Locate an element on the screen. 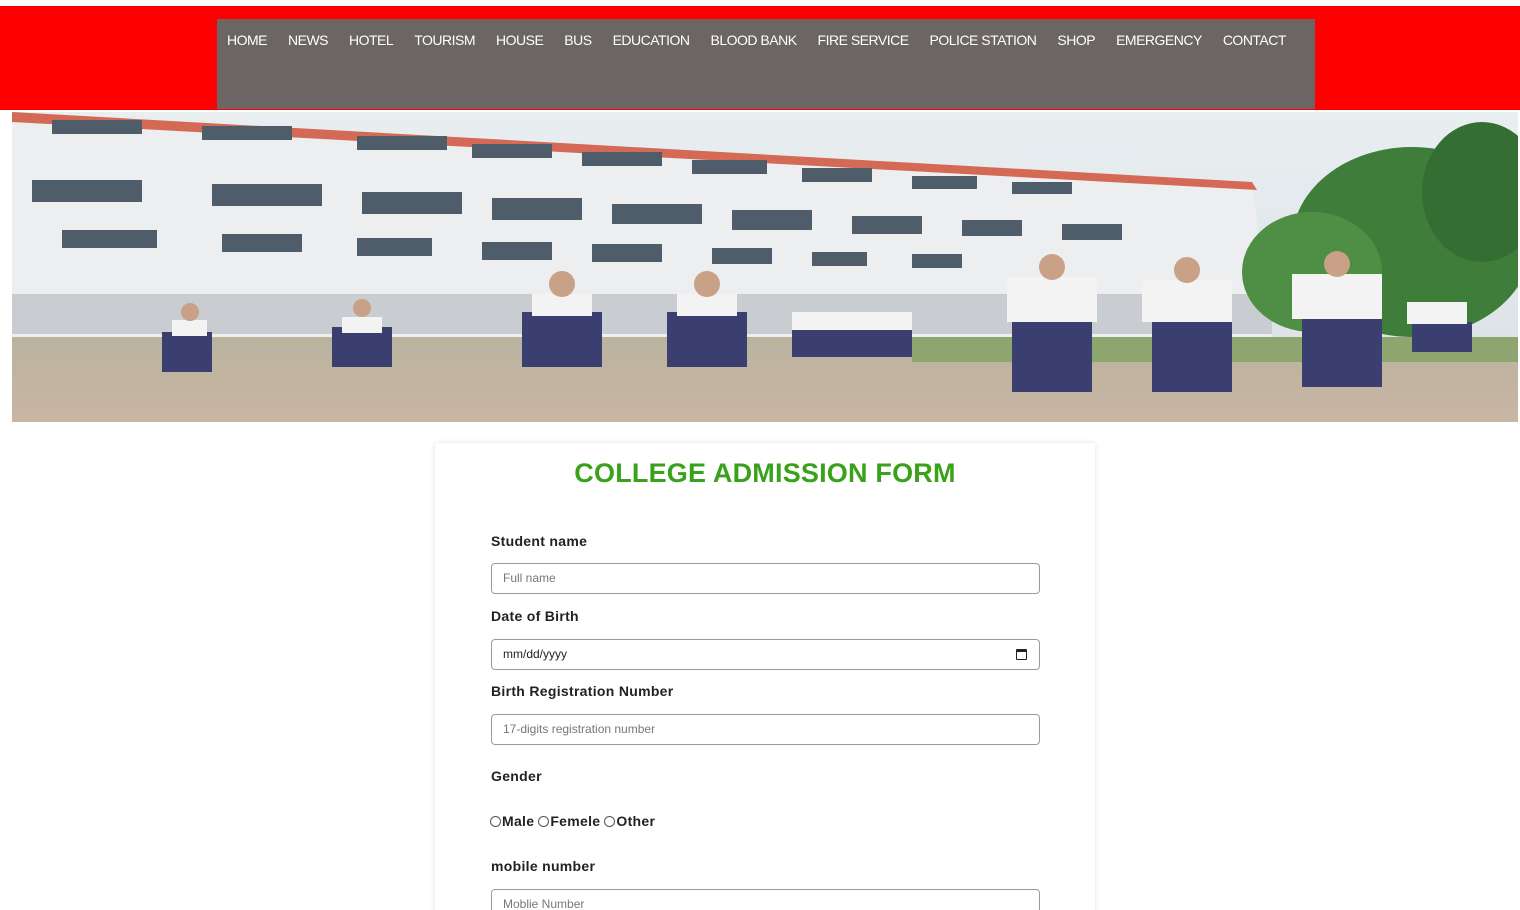 Image resolution: width=1520 pixels, height=910 pixels. nav-news: NEWS is located at coordinates (308, 41).